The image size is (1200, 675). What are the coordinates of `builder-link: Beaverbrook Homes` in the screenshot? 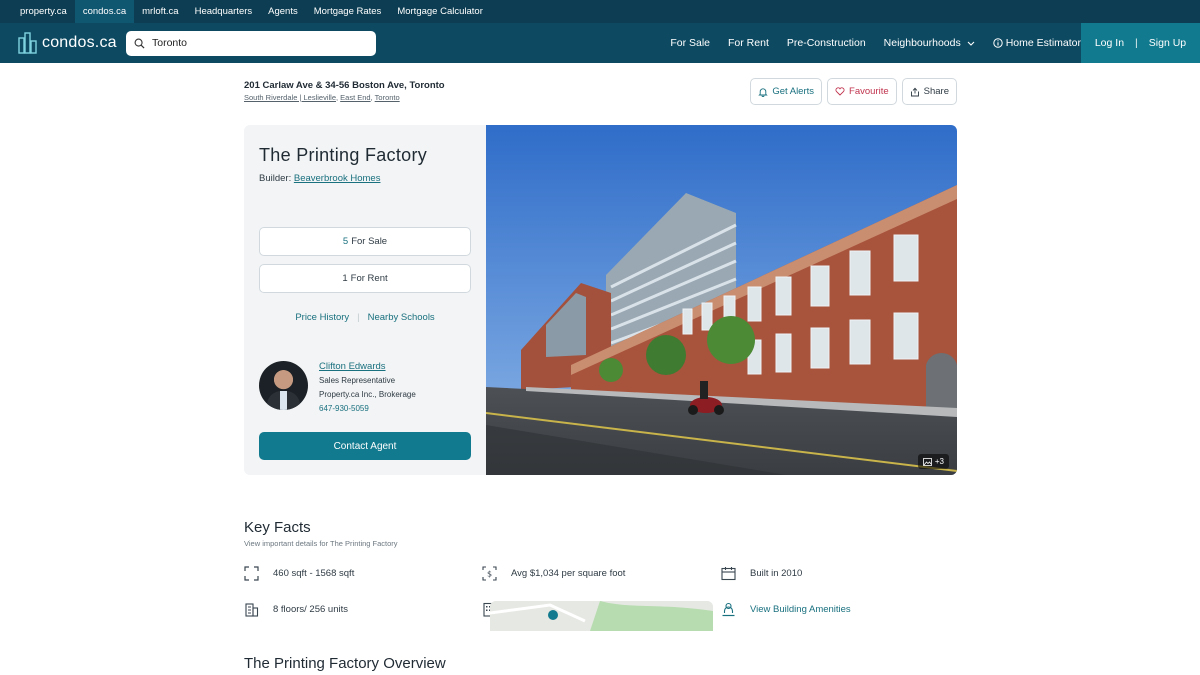 It's located at (337, 178).